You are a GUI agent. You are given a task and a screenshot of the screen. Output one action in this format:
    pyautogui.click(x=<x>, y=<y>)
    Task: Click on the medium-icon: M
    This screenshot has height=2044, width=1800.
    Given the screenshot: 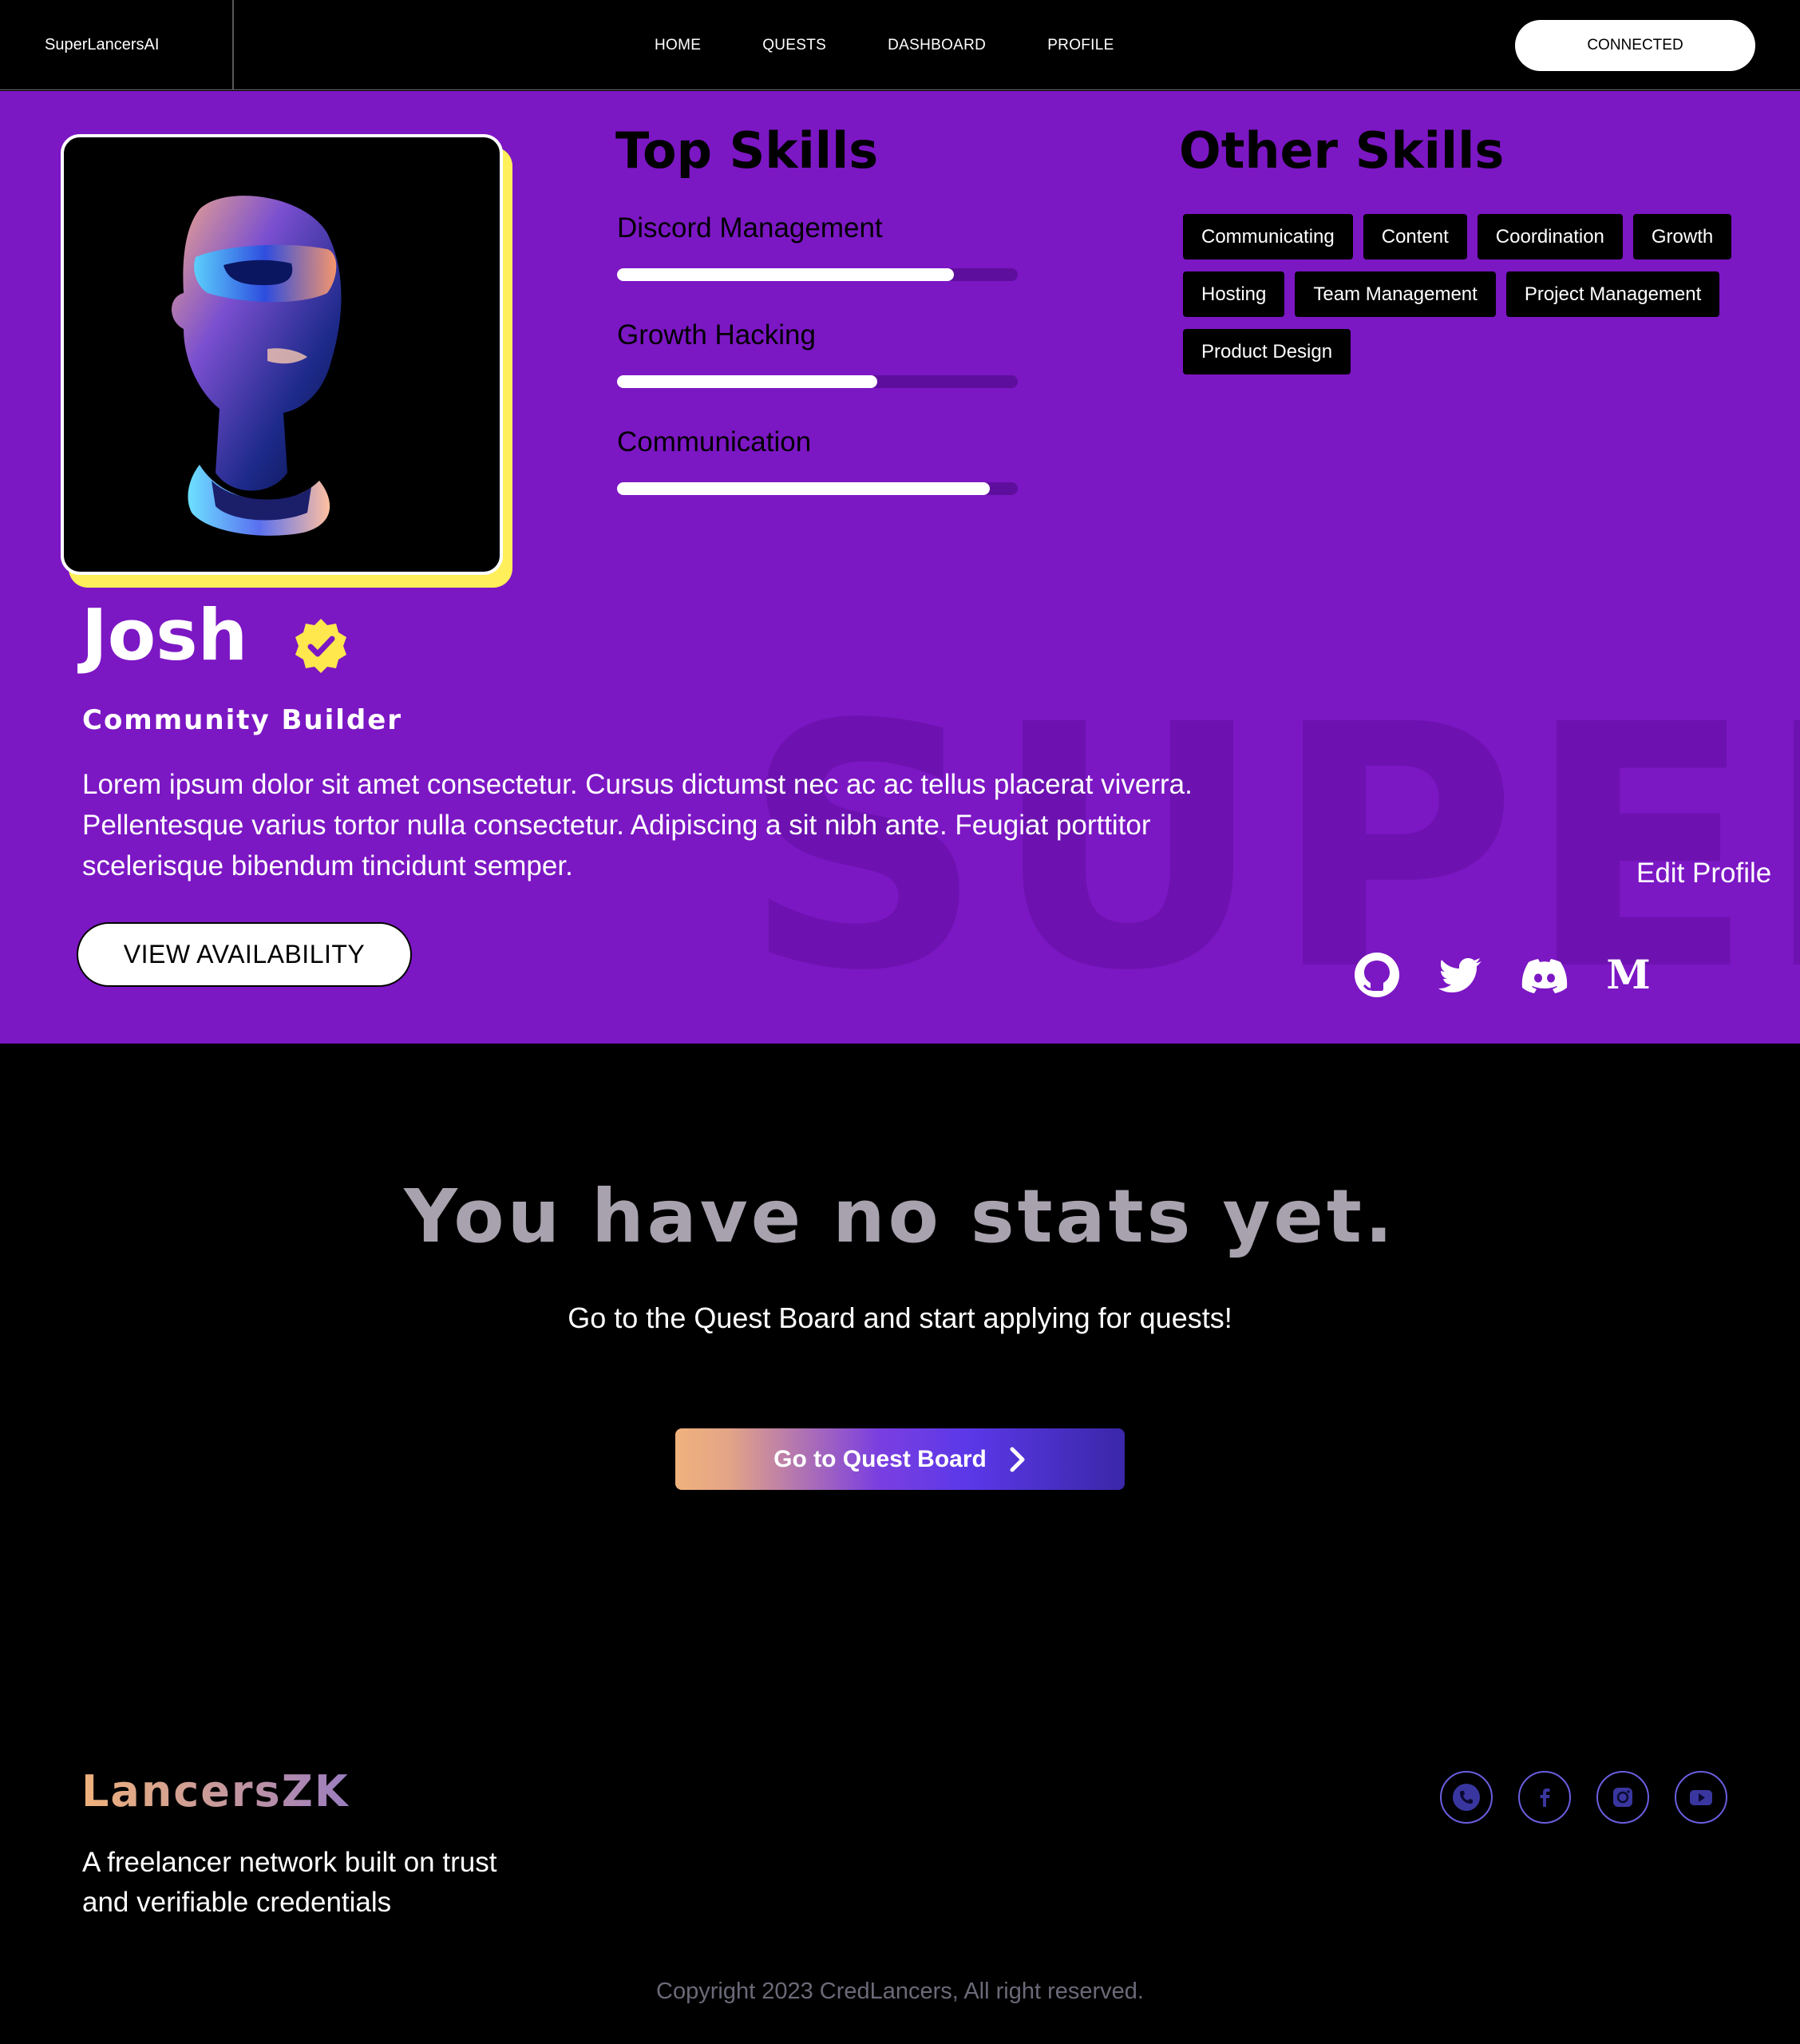 What is the action you would take?
    pyautogui.click(x=1628, y=975)
    